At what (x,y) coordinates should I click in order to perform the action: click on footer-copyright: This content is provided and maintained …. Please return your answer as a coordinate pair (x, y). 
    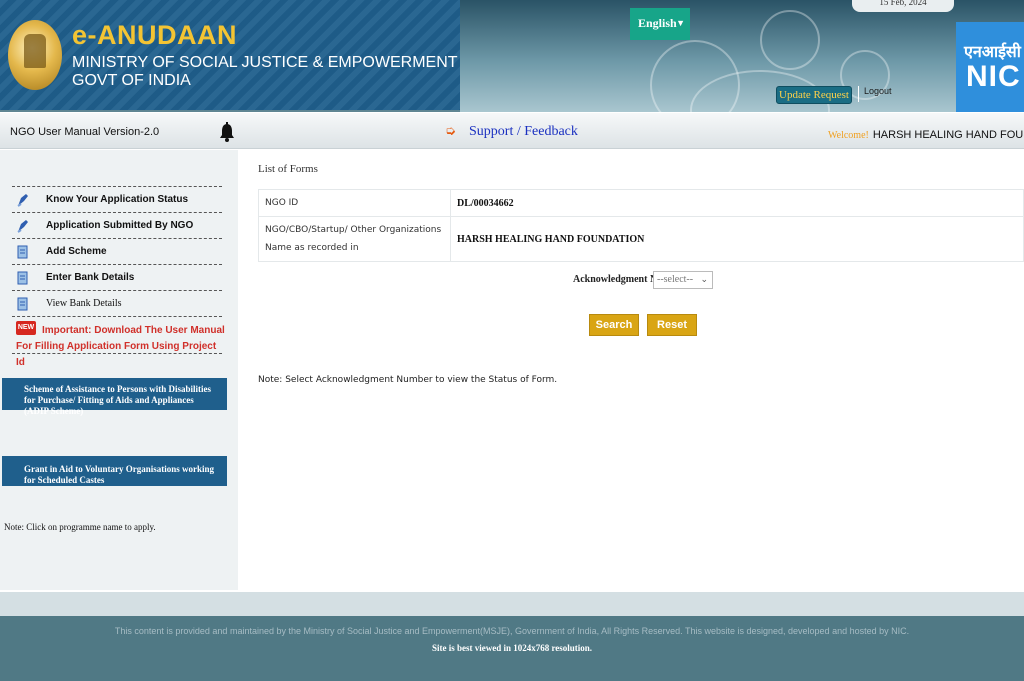
    Looking at the image, I should click on (512, 631).